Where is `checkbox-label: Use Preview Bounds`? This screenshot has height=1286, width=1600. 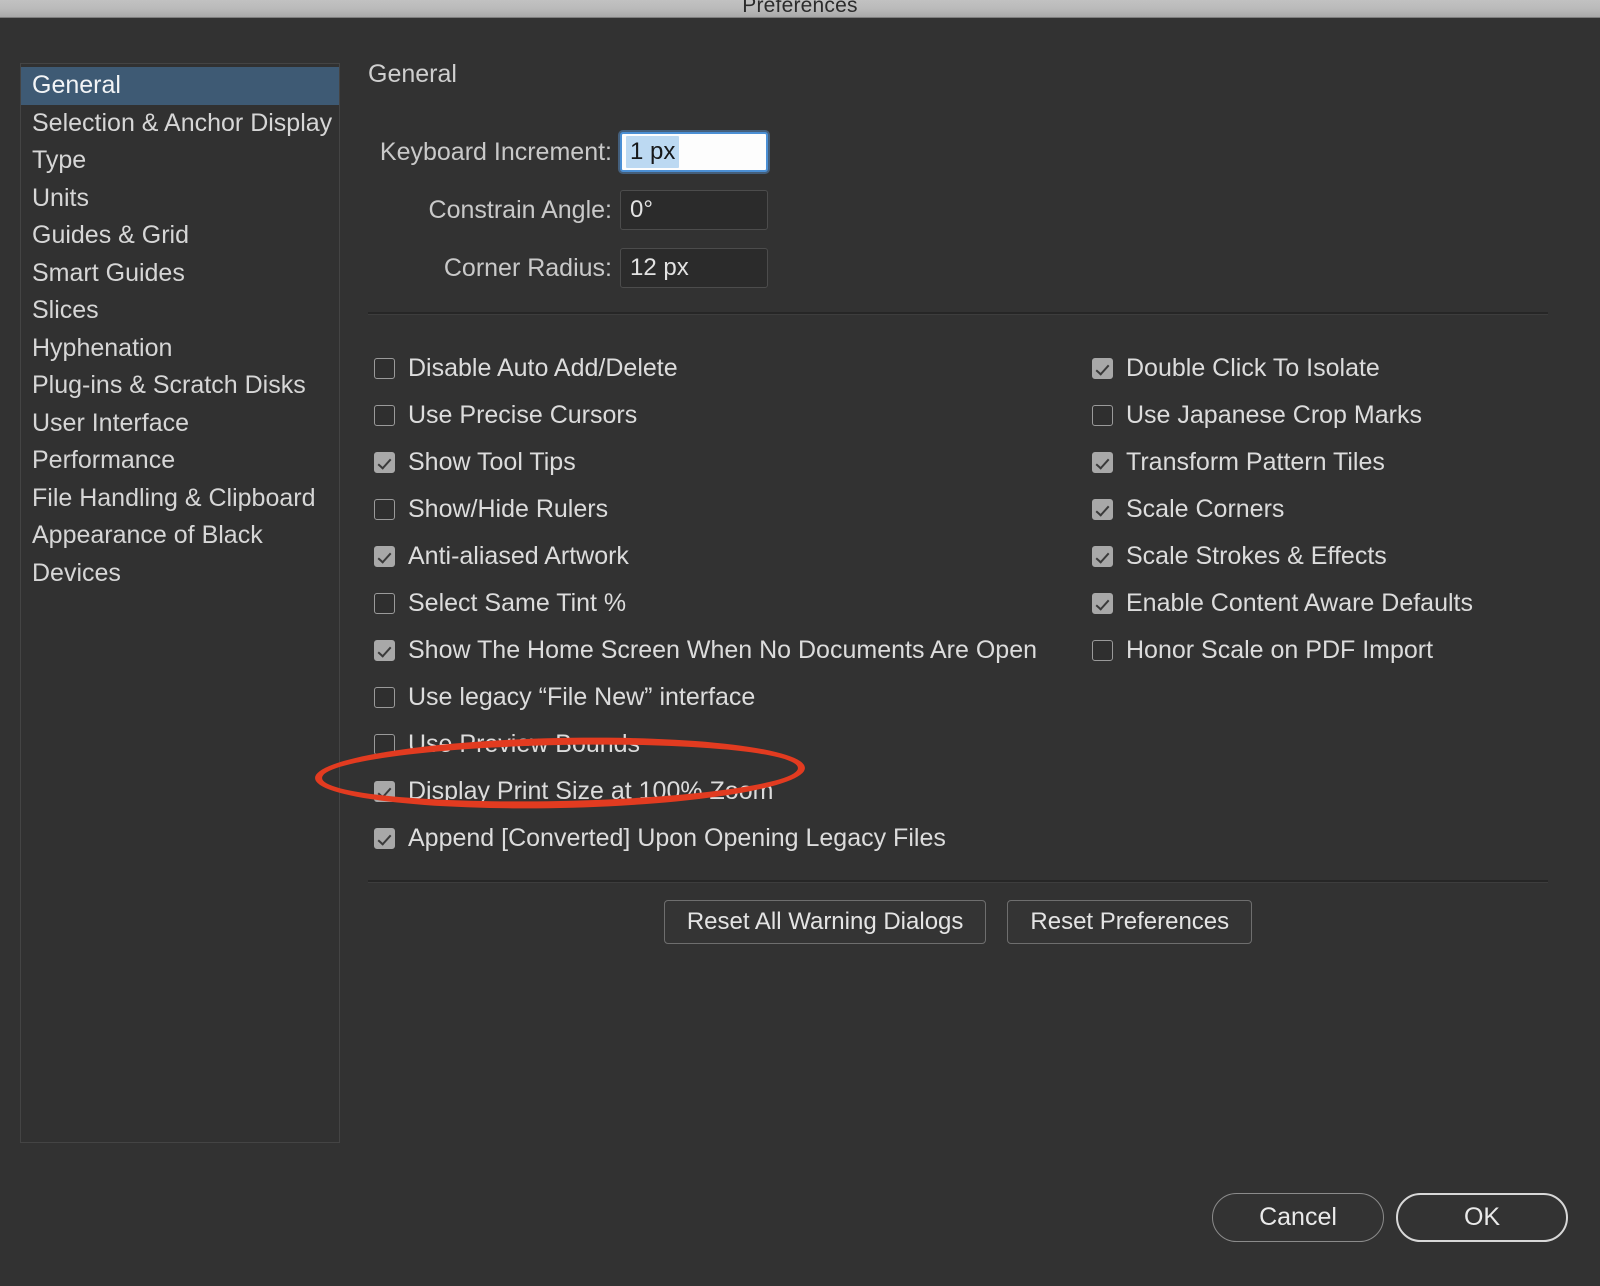 checkbox-label: Use Preview Bounds is located at coordinates (524, 744).